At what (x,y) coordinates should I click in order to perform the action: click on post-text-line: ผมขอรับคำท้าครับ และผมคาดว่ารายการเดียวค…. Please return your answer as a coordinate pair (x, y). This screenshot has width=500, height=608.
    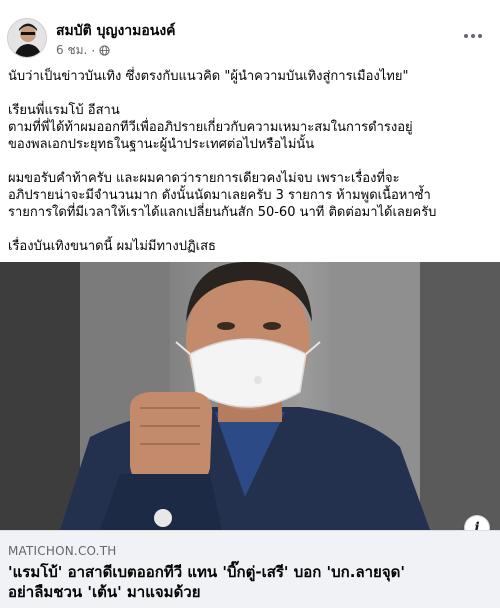
    Looking at the image, I should click on (204, 178).